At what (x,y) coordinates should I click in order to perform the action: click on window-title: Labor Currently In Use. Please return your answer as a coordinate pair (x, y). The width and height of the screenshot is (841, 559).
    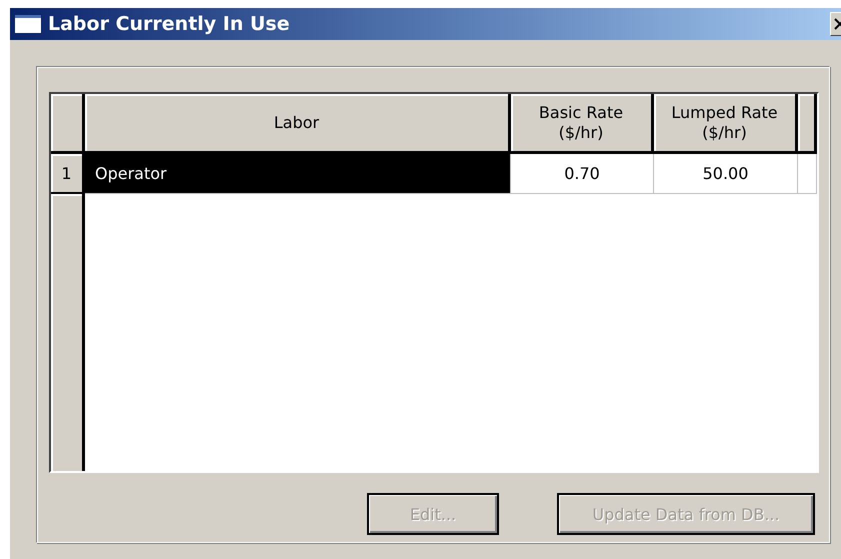
    Looking at the image, I should click on (169, 24).